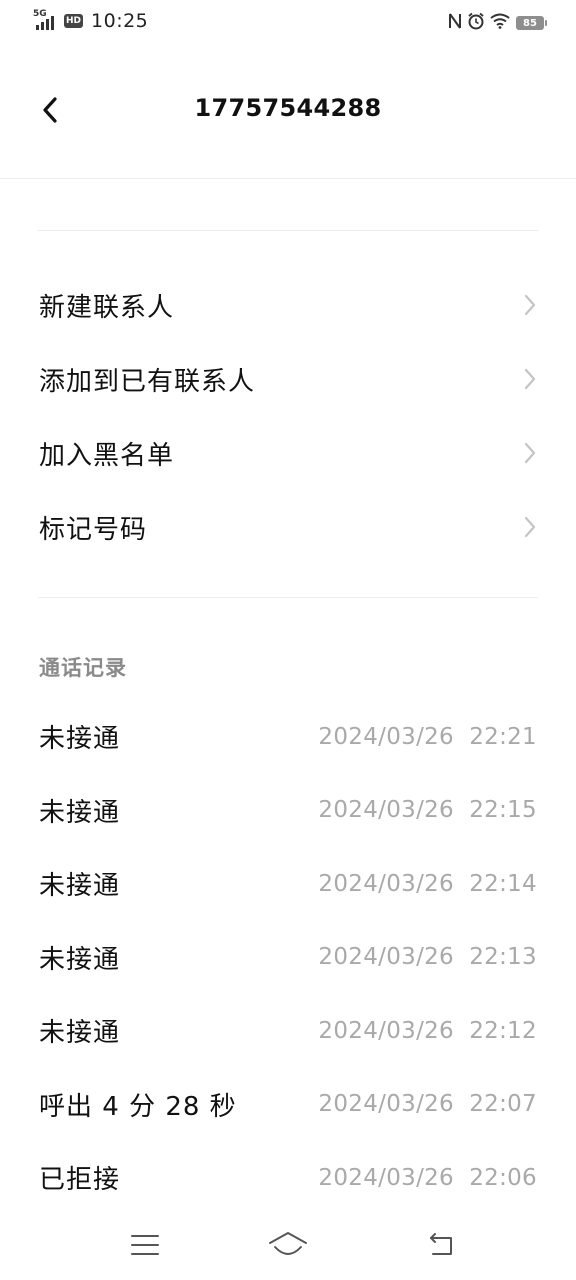 The height and width of the screenshot is (1280, 576). I want to click on status-bar: 5G HD 10:25 85, so click(288, 23).